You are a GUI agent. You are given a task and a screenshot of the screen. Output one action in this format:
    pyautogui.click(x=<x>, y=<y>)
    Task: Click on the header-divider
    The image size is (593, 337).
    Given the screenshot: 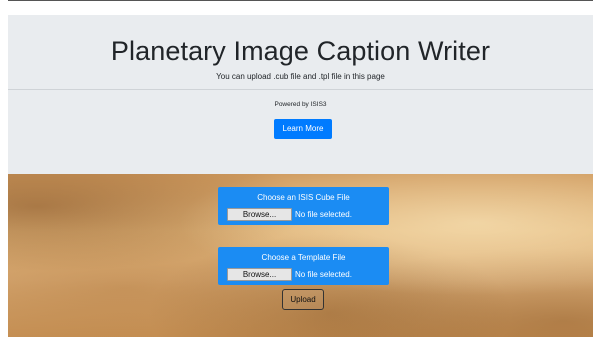 What is the action you would take?
    pyautogui.click(x=300, y=89)
    